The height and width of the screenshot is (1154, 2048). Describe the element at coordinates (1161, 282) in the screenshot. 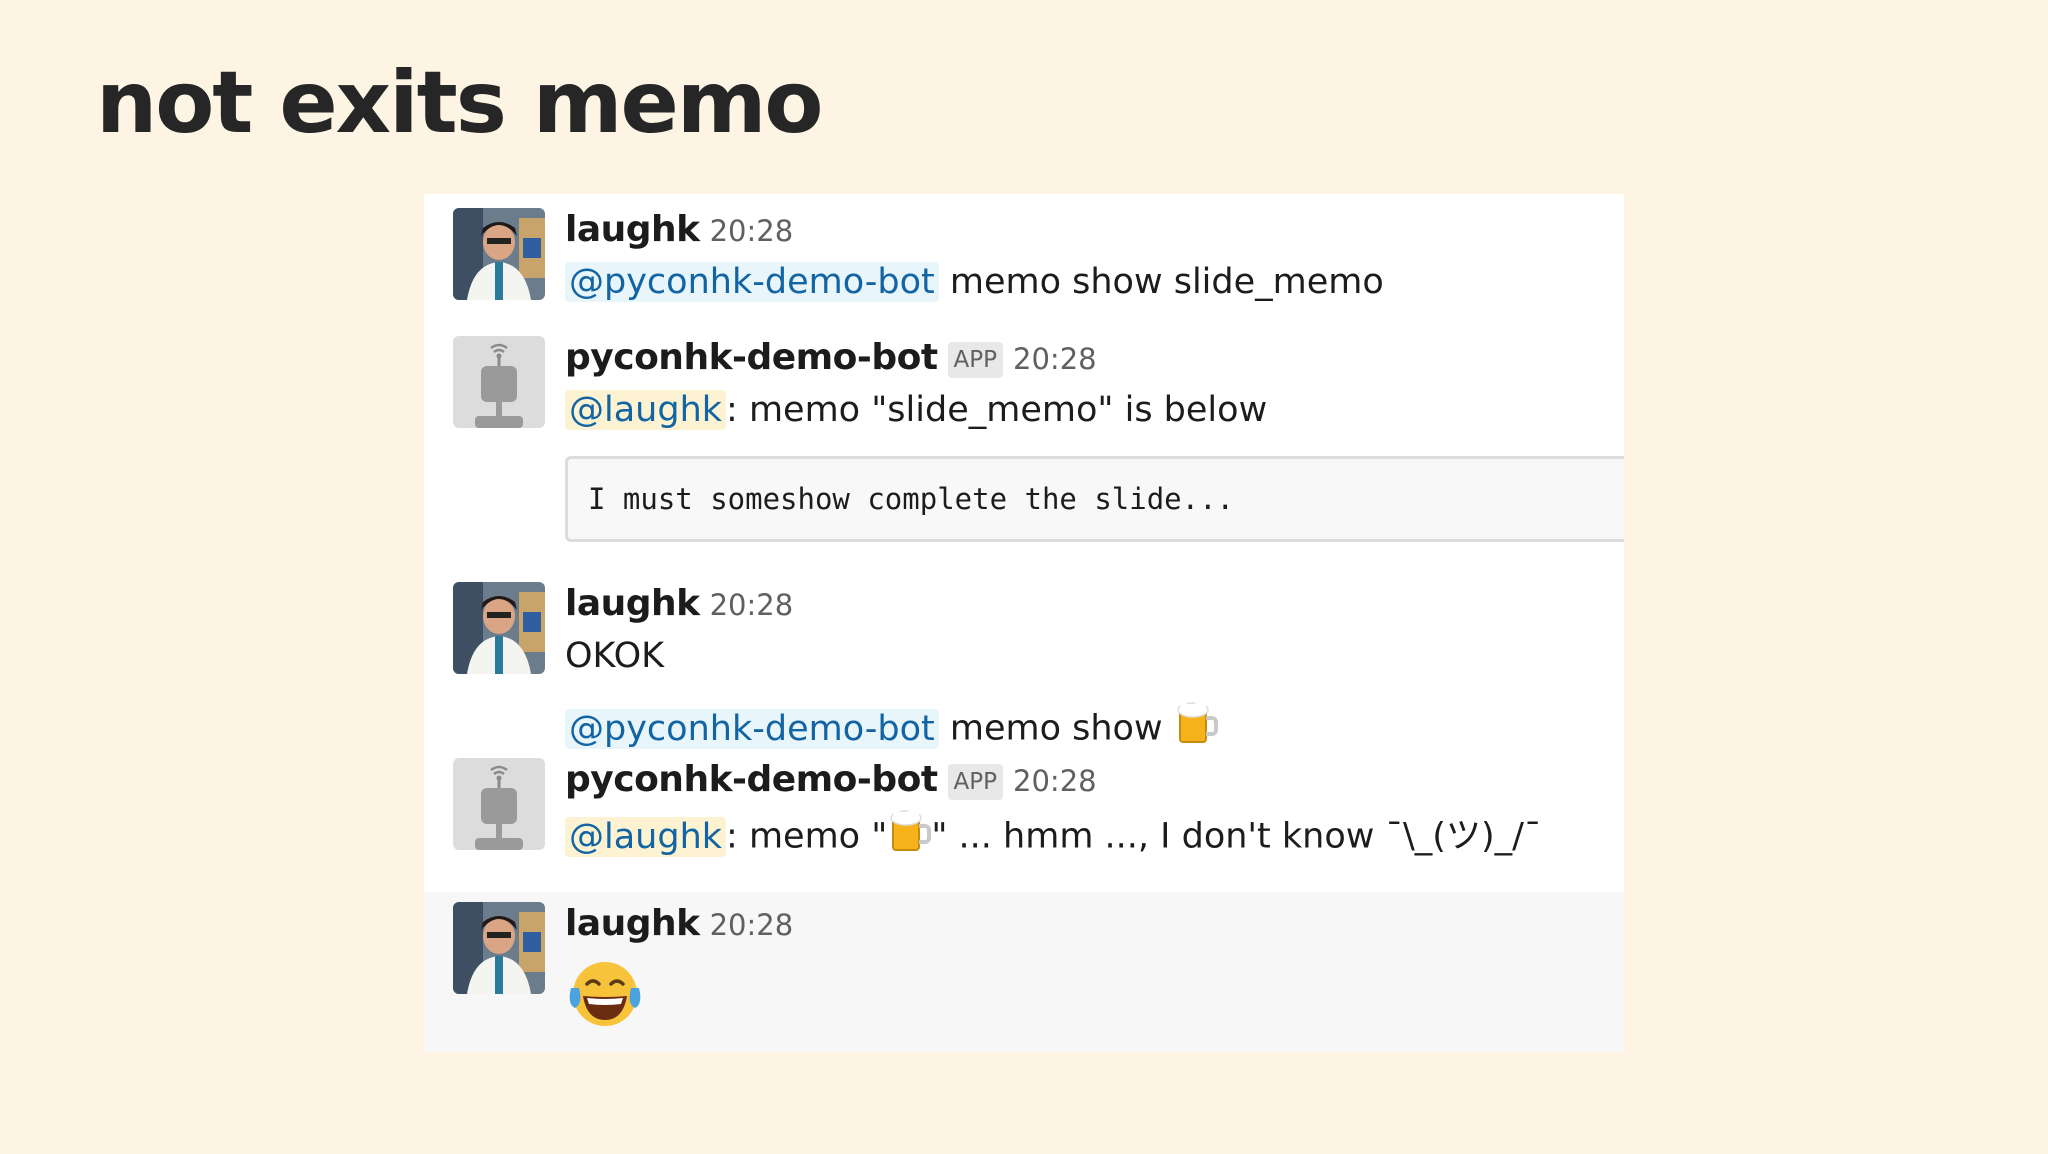

I see `message-body: memo show slide_memo` at that location.